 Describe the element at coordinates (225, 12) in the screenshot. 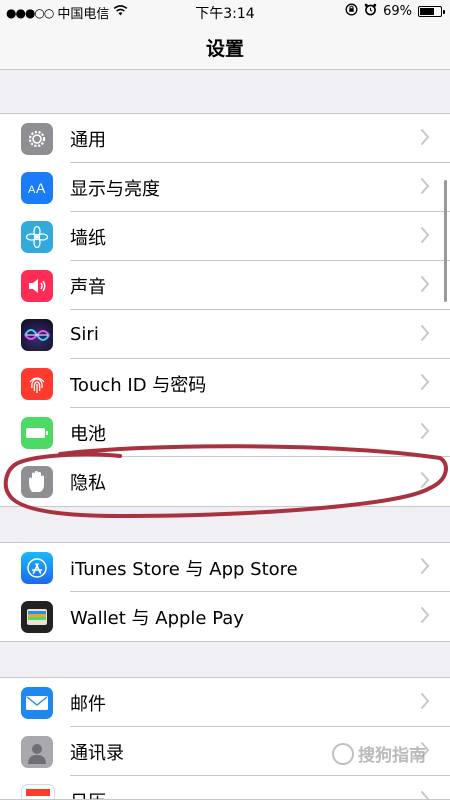

I see `status-bar: ●●●○○ 中国电信 下午3:14 69%` at that location.